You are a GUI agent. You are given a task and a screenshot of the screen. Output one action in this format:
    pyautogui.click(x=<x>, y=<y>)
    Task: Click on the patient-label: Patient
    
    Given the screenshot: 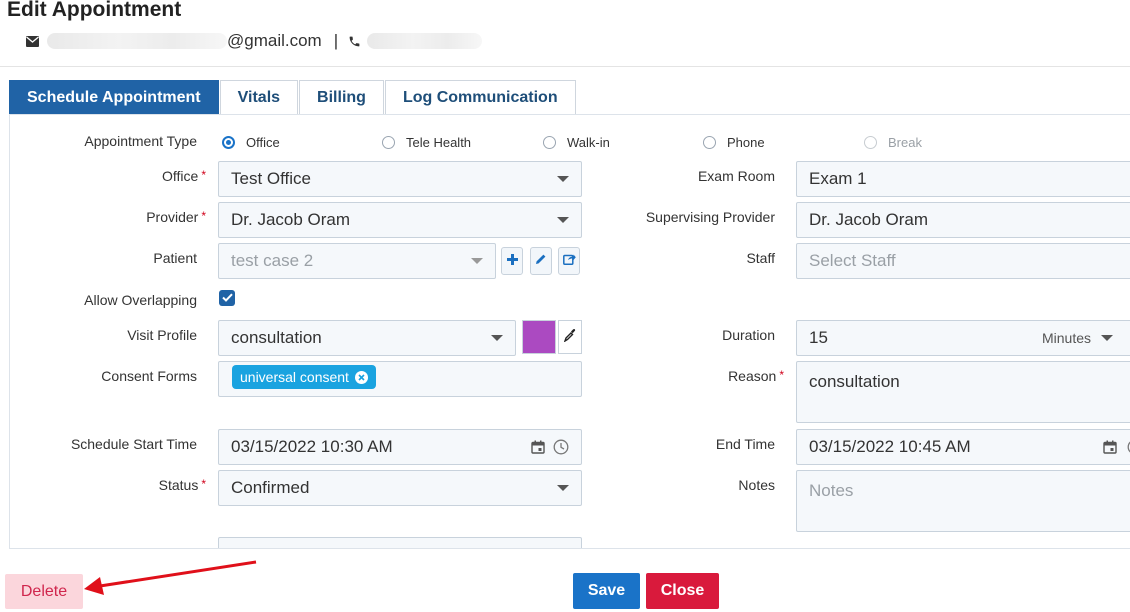 What is the action you would take?
    pyautogui.click(x=175, y=258)
    